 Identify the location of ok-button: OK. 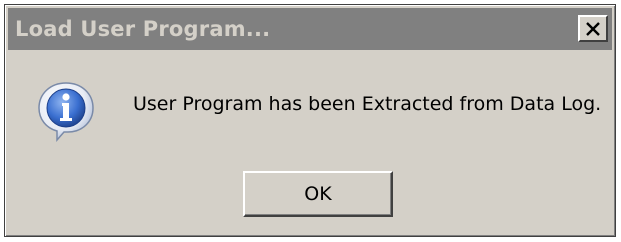
(318, 194).